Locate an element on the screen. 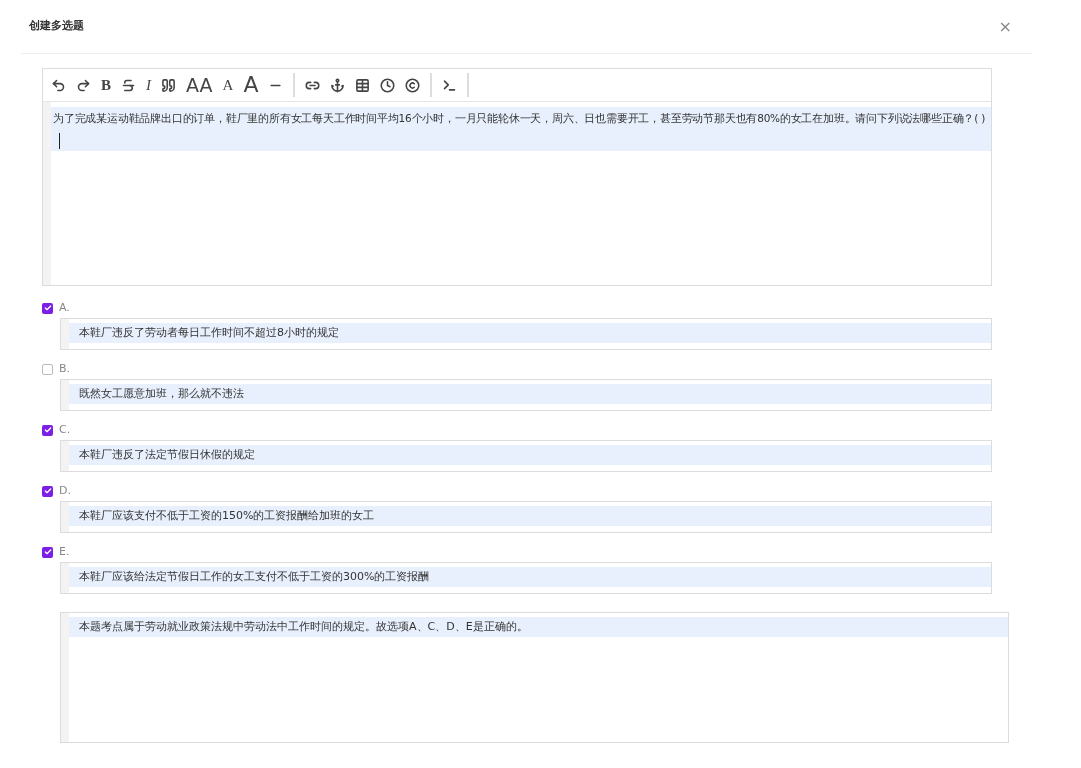 The width and height of the screenshot is (1081, 768). toolbar-button: B is located at coordinates (106, 85).